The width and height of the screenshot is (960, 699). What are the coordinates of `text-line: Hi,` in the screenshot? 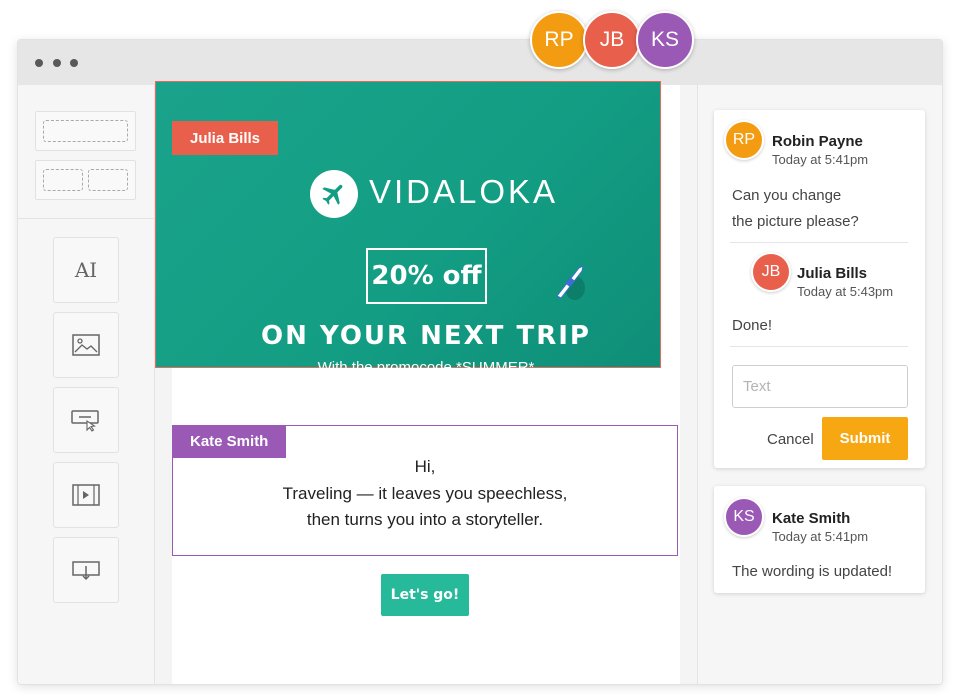 It's located at (425, 466).